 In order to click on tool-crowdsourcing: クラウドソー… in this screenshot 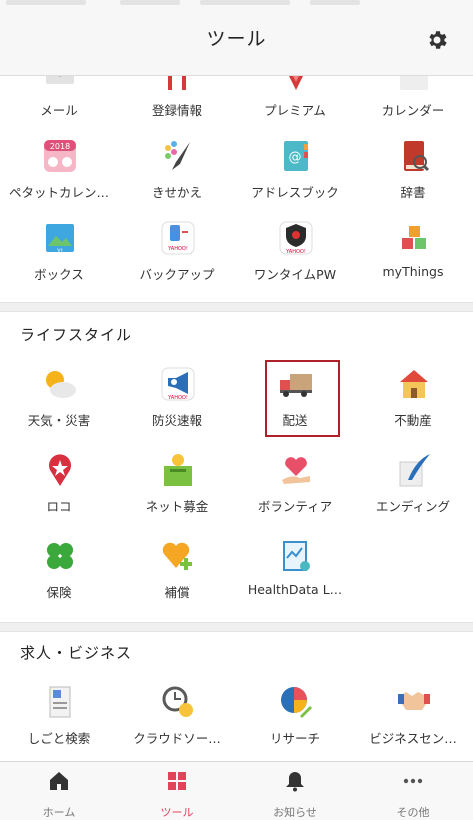, I will do `click(177, 722)`.